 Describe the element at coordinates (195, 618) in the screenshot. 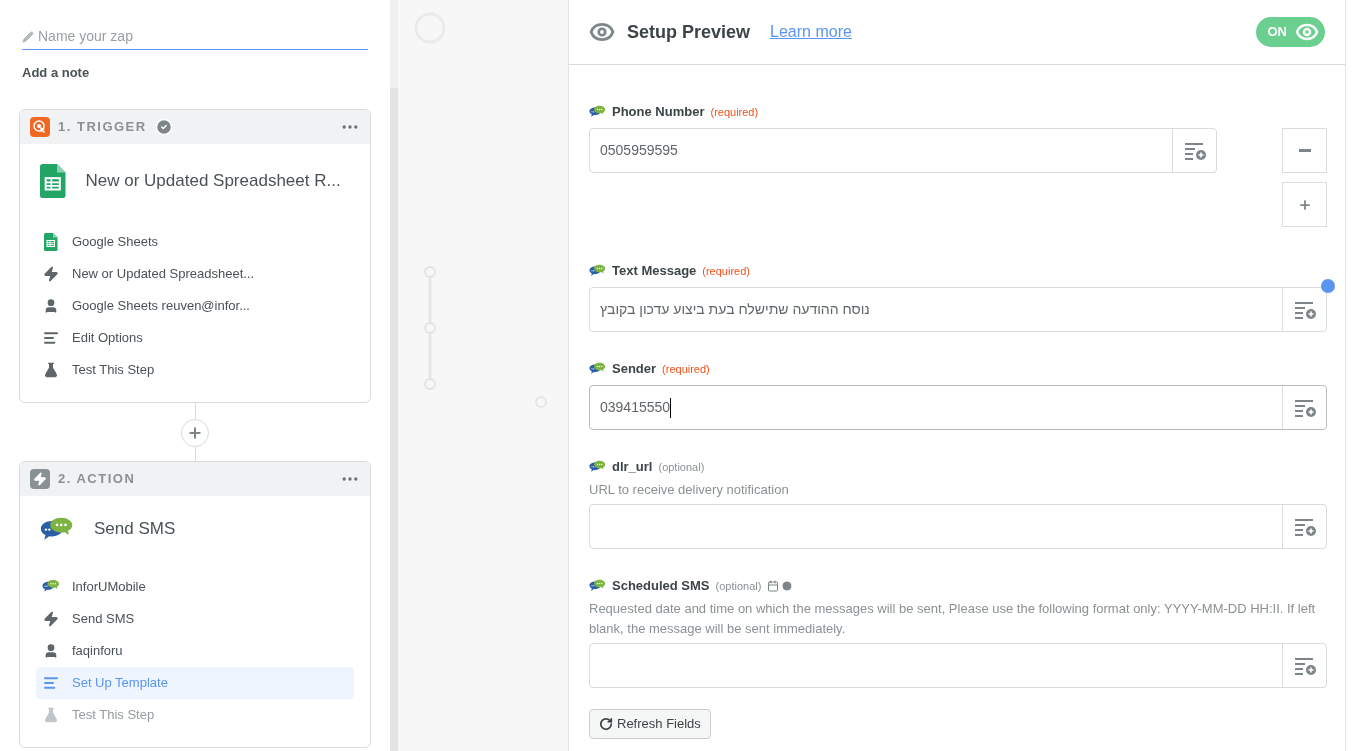

I see `step-menu-item: Send SMS` at that location.